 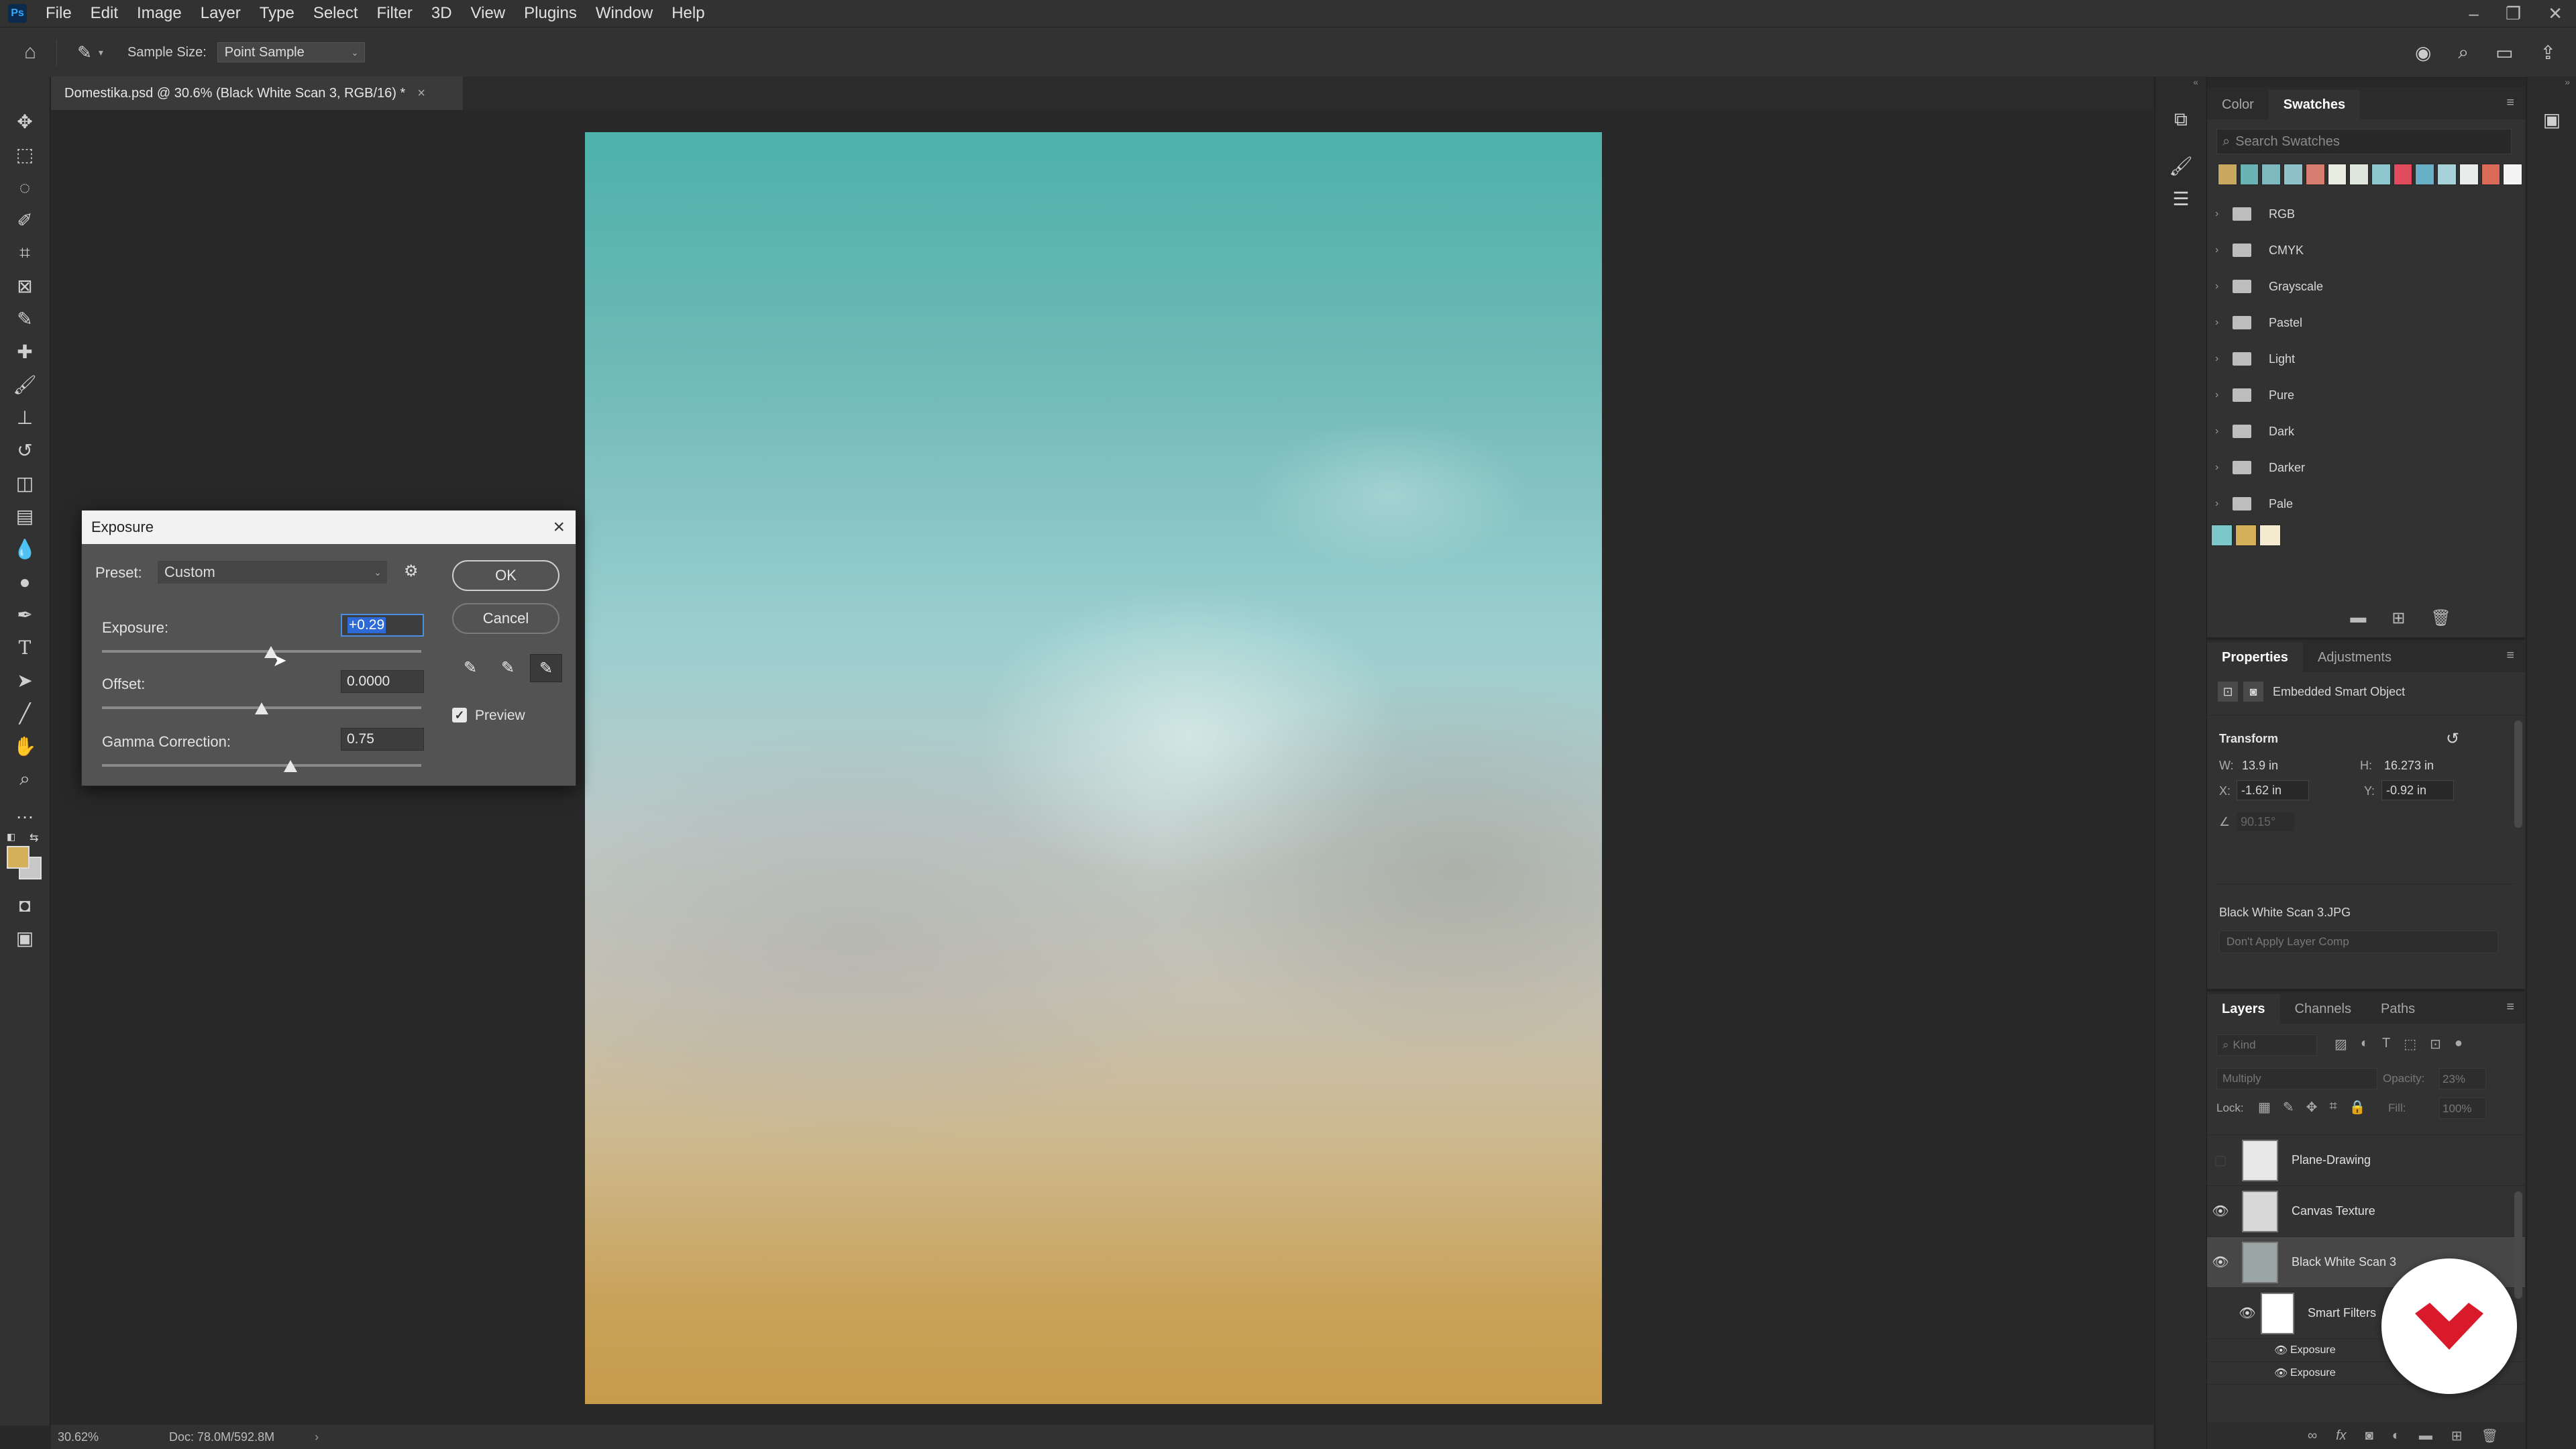 I want to click on eyedropper-tool-preset-icon: ✎, so click(x=84, y=52).